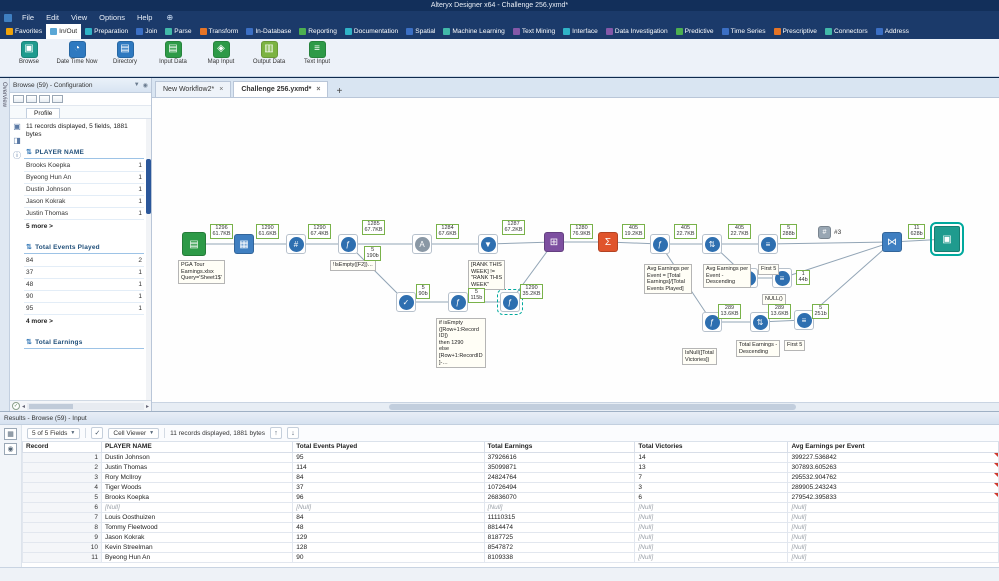 This screenshot has height=581, width=999. I want to click on ribbon-tab-spatial: Spatial, so click(420, 31).